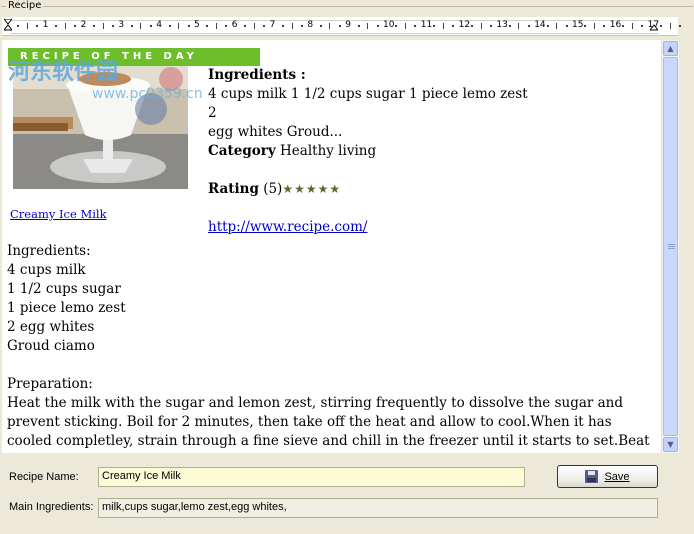 The image size is (694, 534). What do you see at coordinates (58, 214) in the screenshot?
I see `image-caption-link: Creamy Ice Milk` at bounding box center [58, 214].